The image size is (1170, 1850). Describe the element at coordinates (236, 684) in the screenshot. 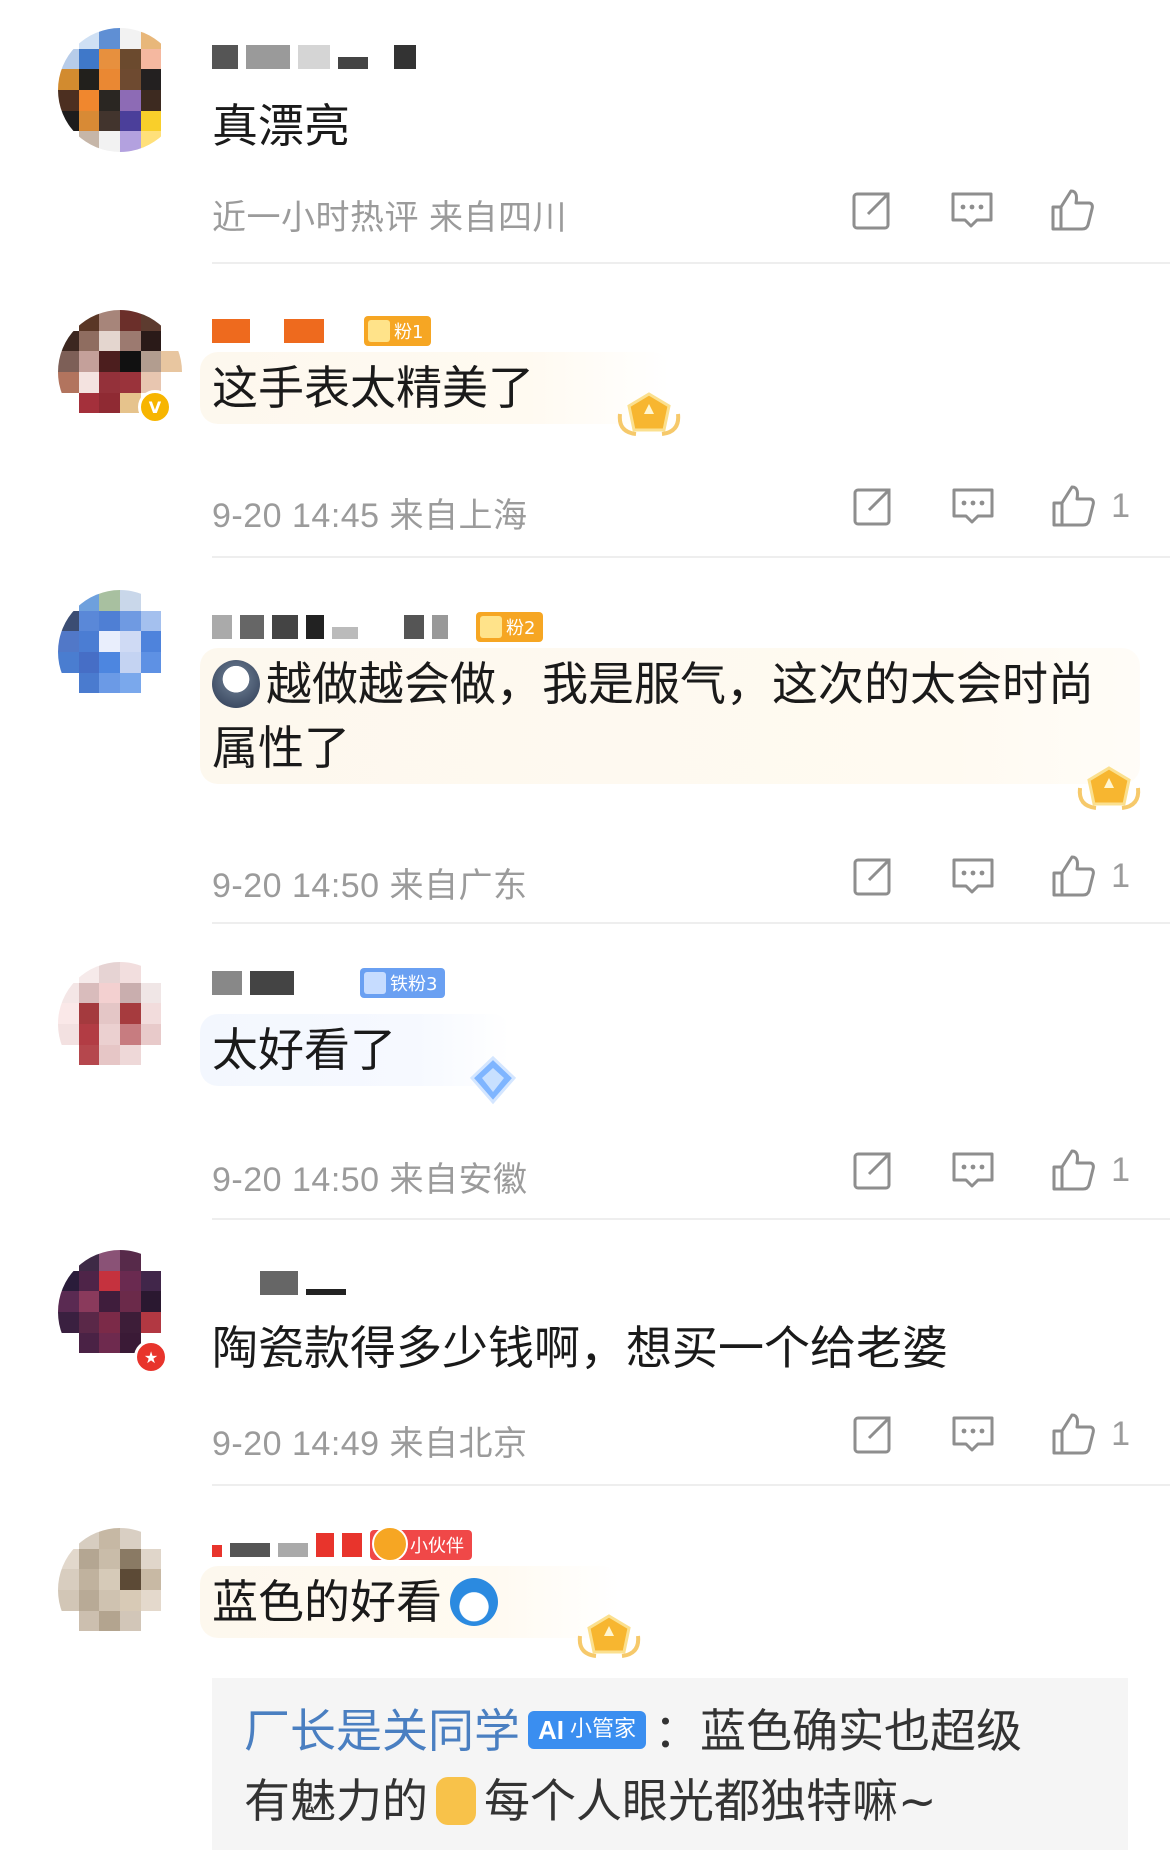

I see `dog-emoji-icon` at that location.